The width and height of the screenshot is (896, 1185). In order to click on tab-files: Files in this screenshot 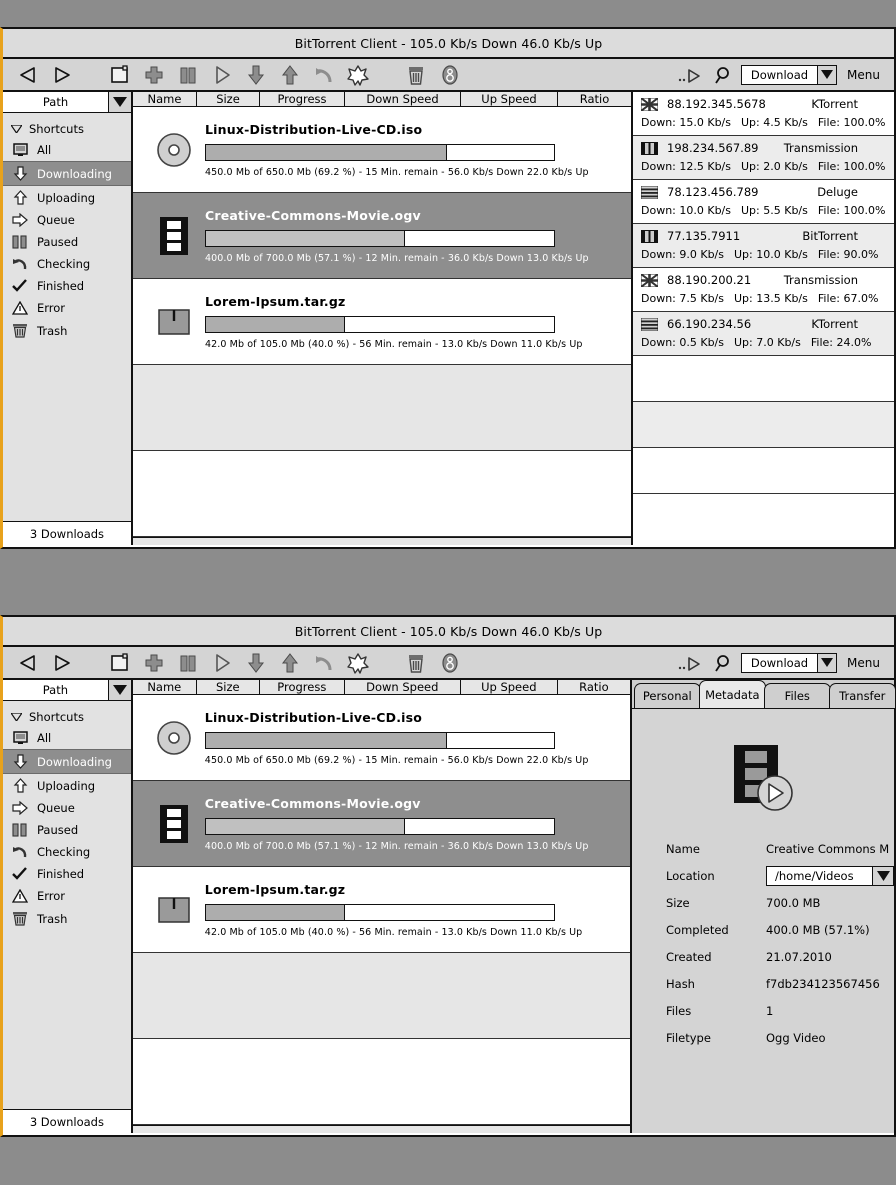, I will do `click(797, 695)`.